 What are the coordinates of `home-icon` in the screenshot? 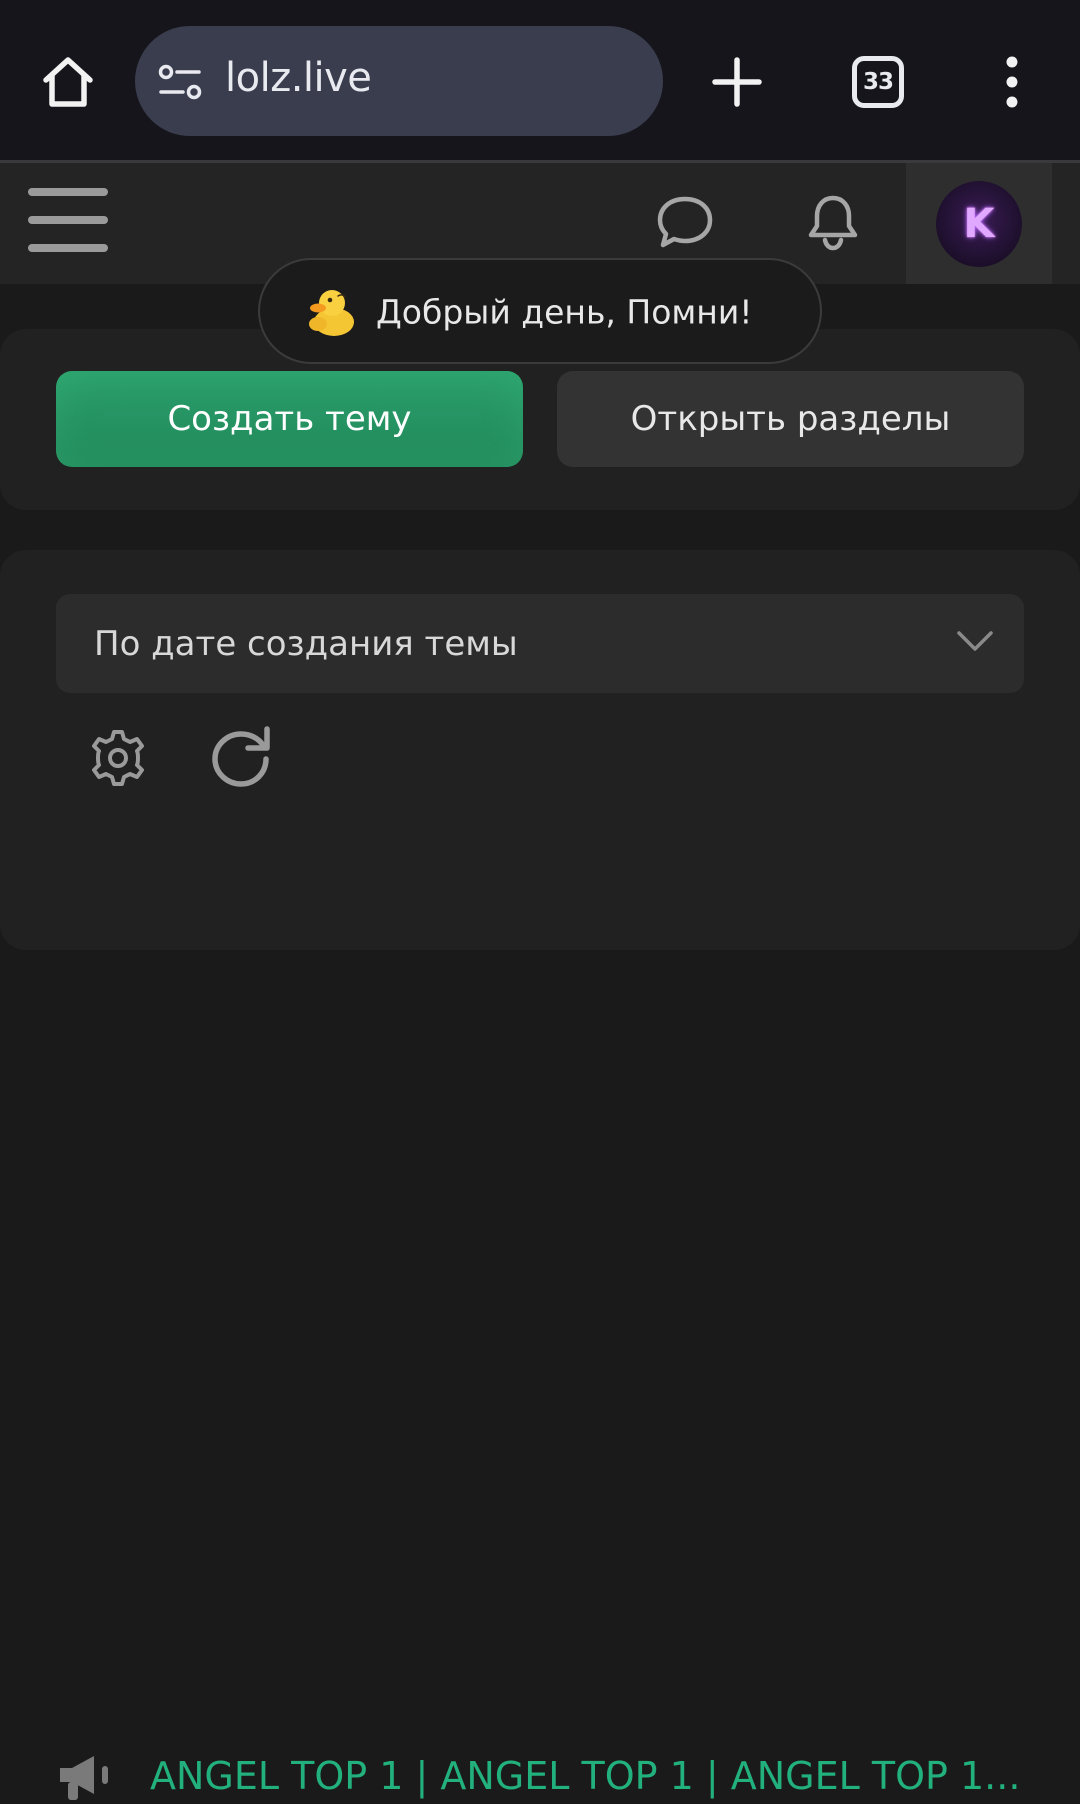 It's located at (68, 82).